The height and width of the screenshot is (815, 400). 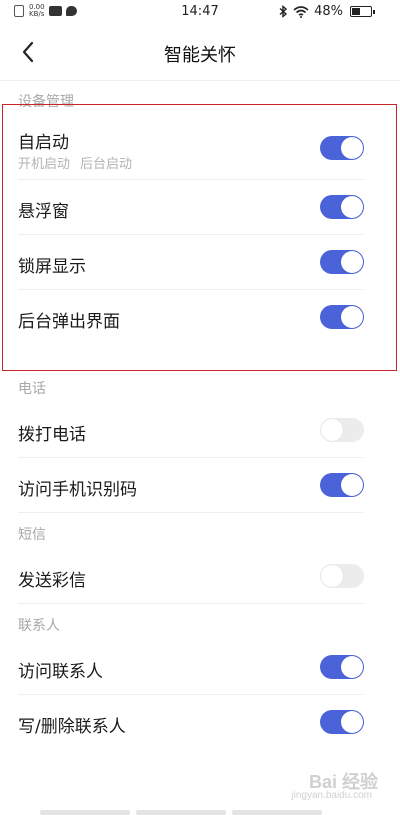 I want to click on wifi-icon, so click(x=301, y=11).